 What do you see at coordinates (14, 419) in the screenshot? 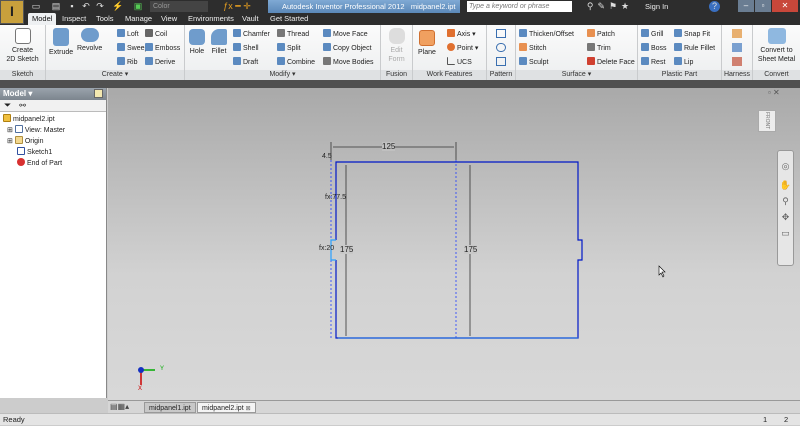
I see `status-text: Ready` at bounding box center [14, 419].